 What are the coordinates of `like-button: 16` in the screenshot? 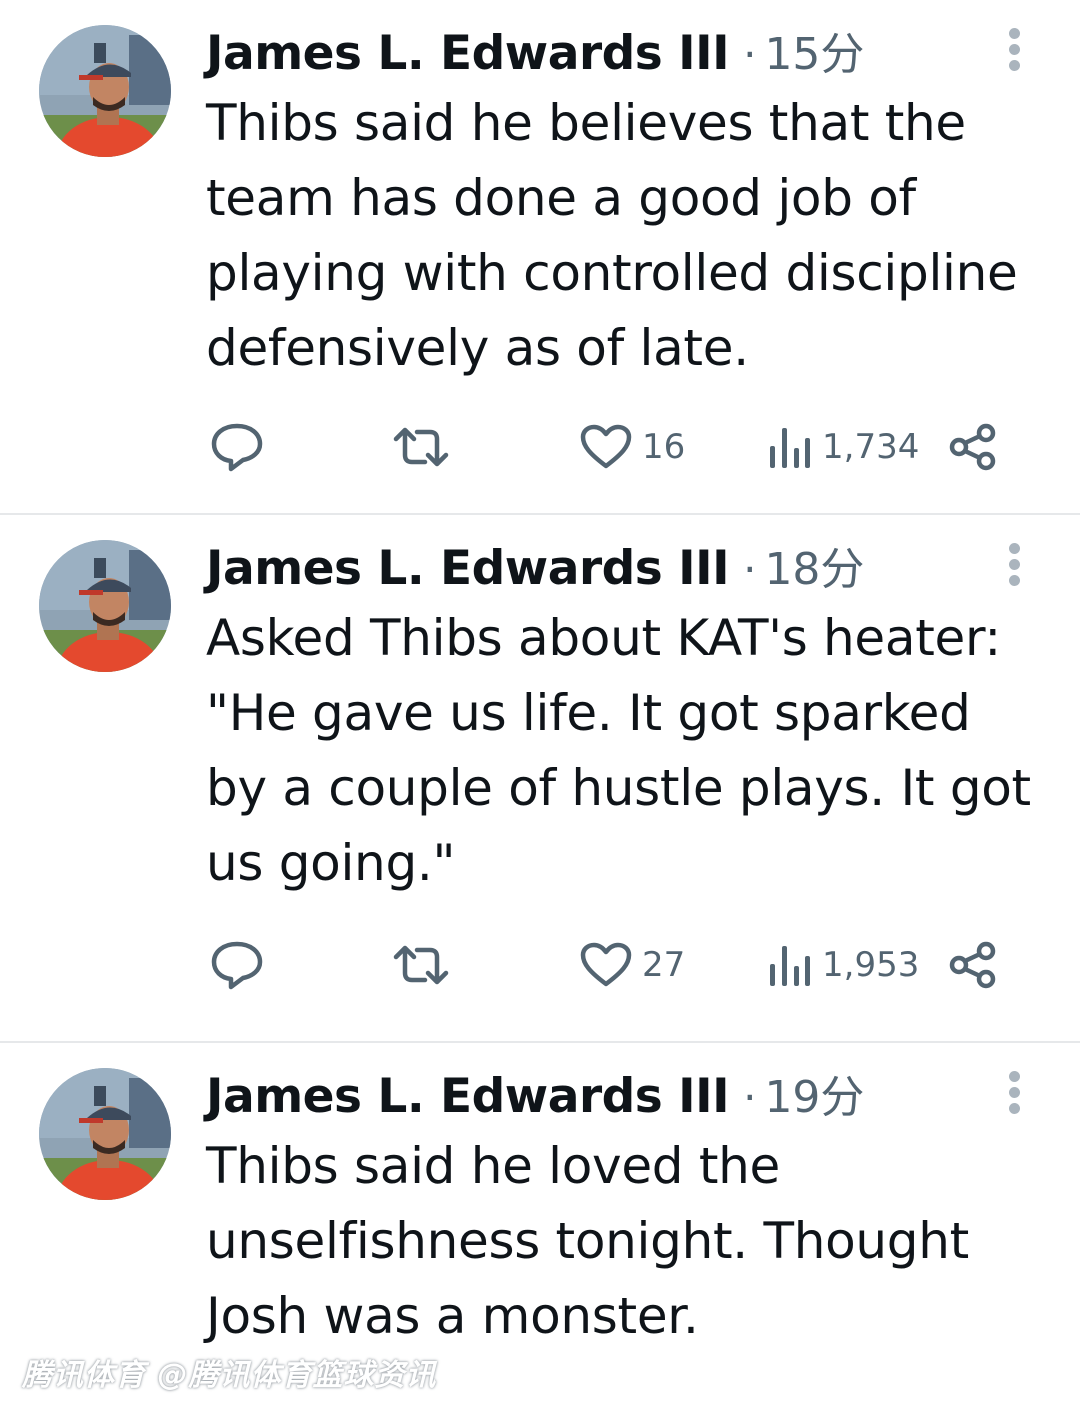 It's located at (632, 447).